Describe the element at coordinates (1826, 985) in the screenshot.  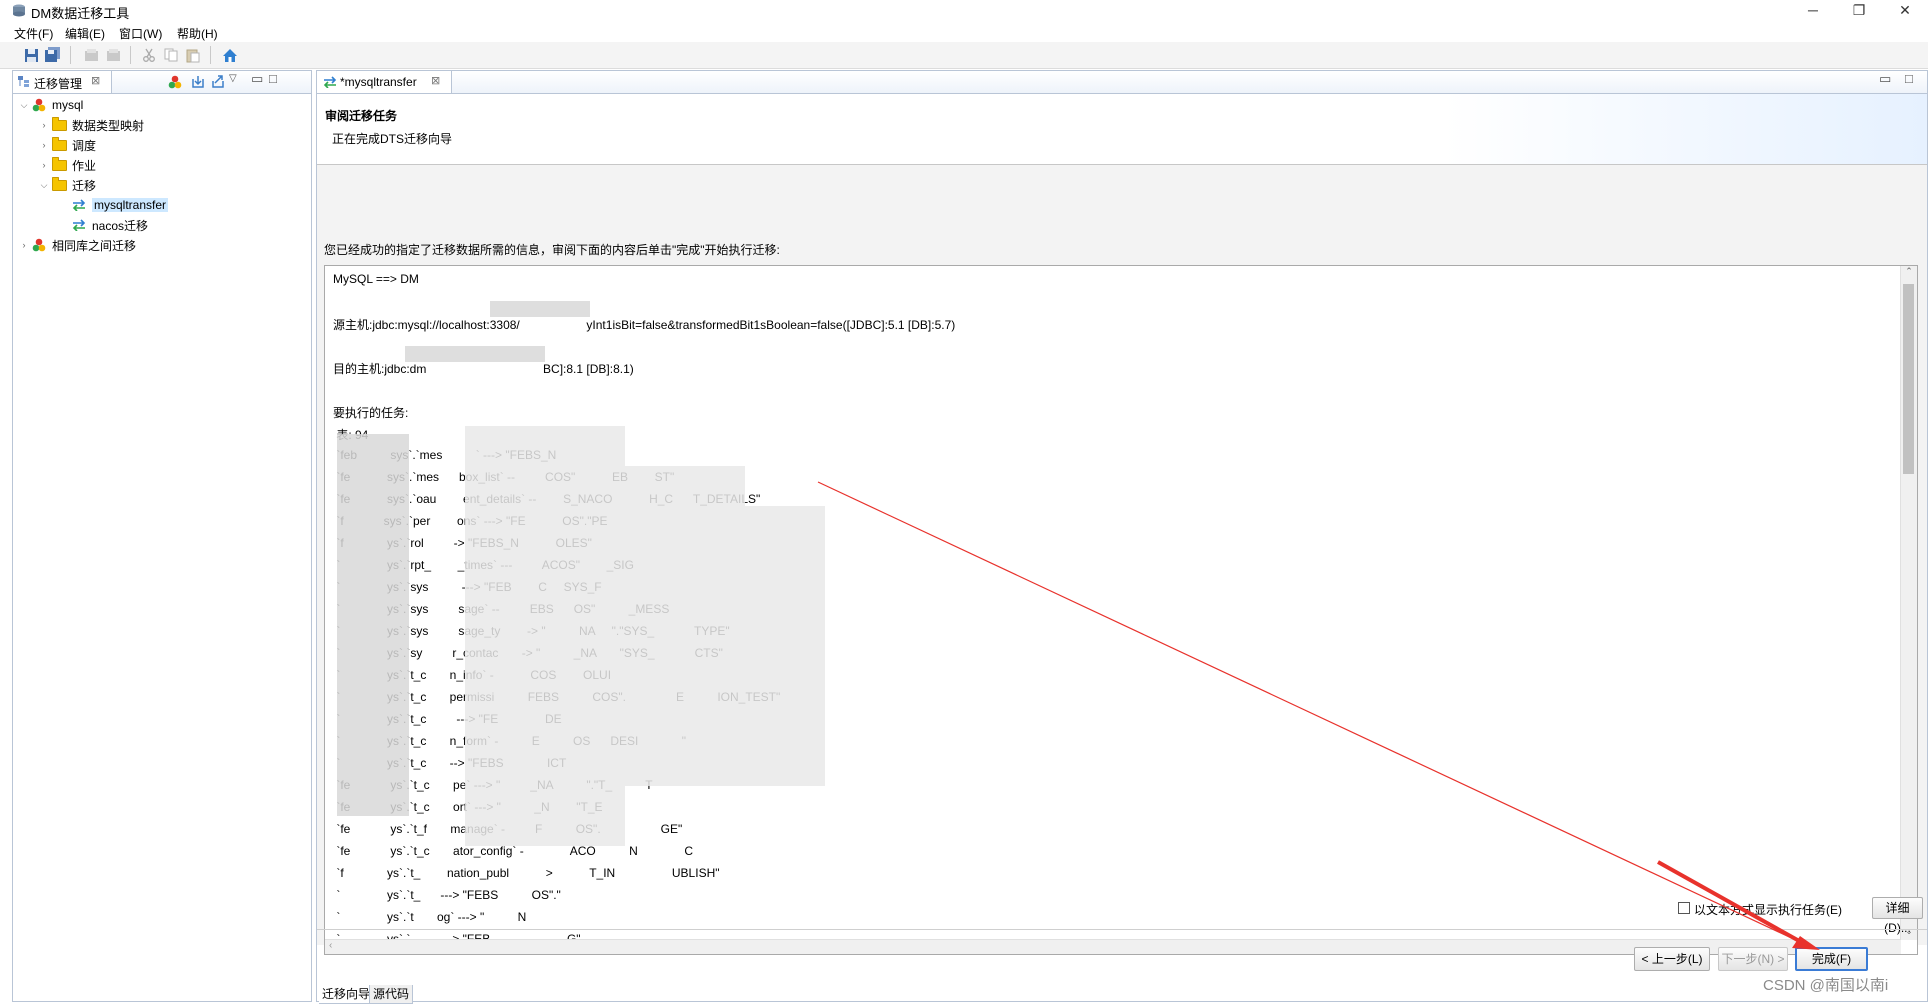
I see `watermark: CSDN @南国以南i` at that location.